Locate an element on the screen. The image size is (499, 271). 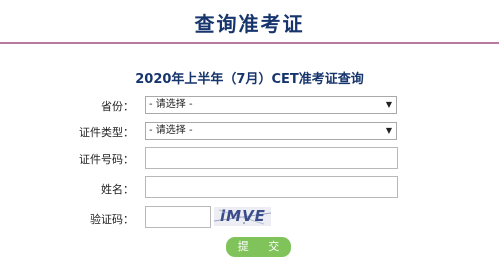
captcha-label: 验证码： is located at coordinates (112, 219).